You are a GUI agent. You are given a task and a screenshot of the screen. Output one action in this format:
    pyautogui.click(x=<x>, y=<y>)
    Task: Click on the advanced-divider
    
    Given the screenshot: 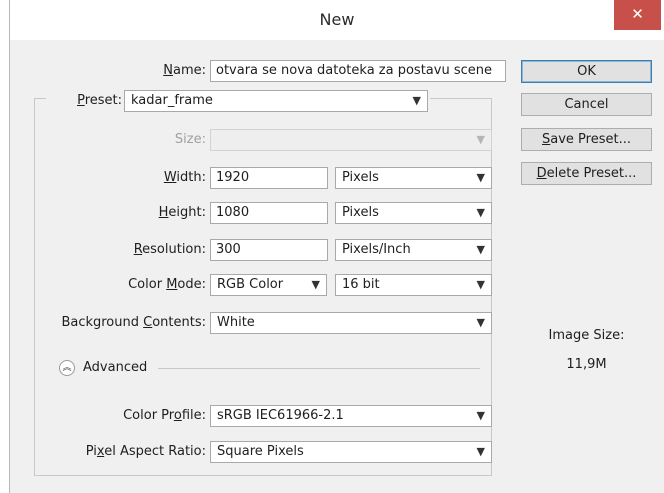 What is the action you would take?
    pyautogui.click(x=319, y=368)
    